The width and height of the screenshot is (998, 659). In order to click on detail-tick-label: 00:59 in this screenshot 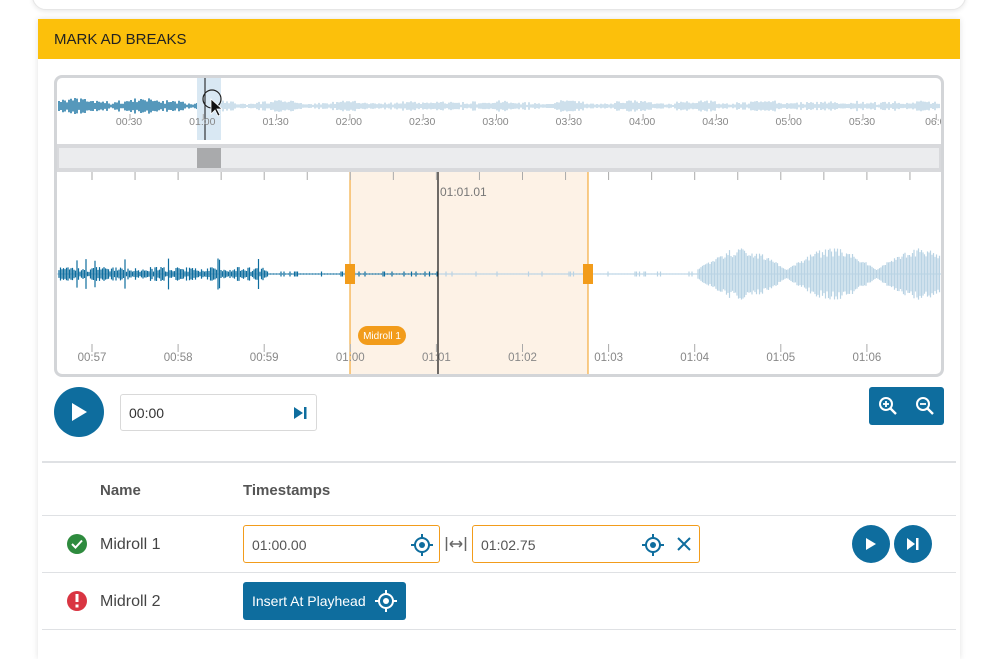, I will do `click(264, 358)`.